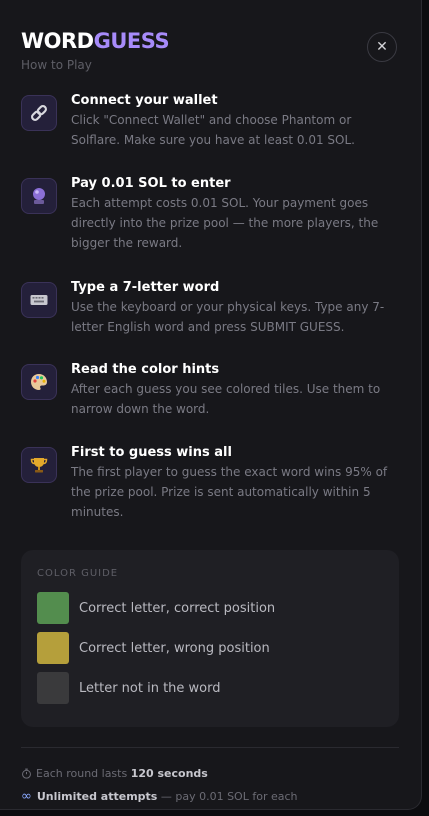 The image size is (429, 816). What do you see at coordinates (56, 65) in the screenshot?
I see `modal-subtitle: How to Play` at bounding box center [56, 65].